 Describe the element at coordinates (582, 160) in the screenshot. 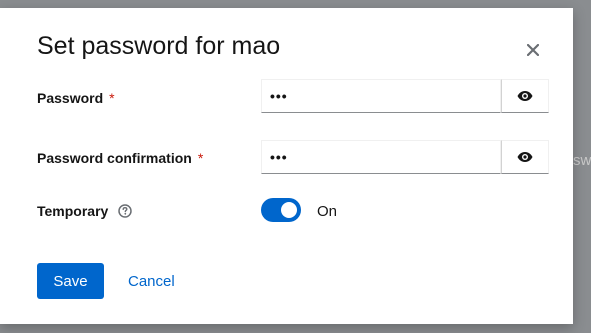

I see `background-partial-text: swo` at that location.